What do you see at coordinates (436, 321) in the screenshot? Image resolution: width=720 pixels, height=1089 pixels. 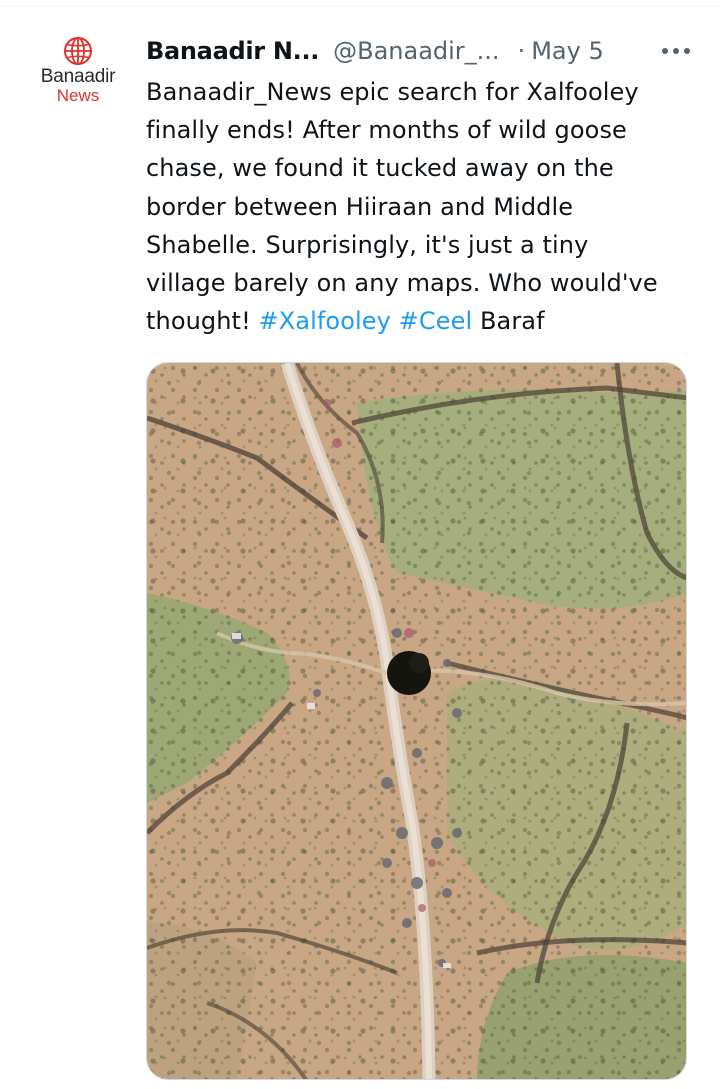 I see `hashtag-ceel: #Ceel` at bounding box center [436, 321].